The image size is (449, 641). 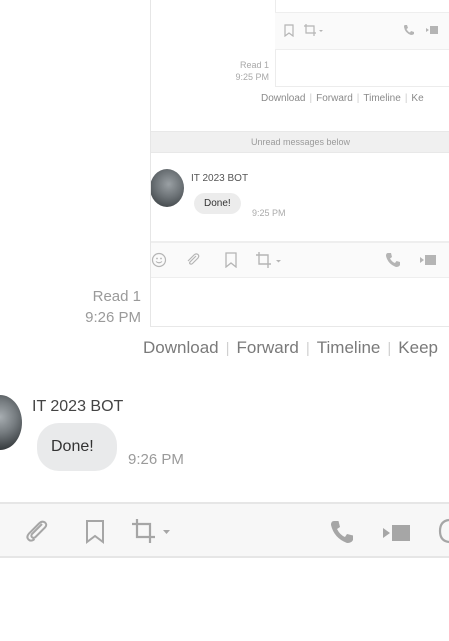 What do you see at coordinates (362, 31) in the screenshot?
I see `nested-top-toolbar` at bounding box center [362, 31].